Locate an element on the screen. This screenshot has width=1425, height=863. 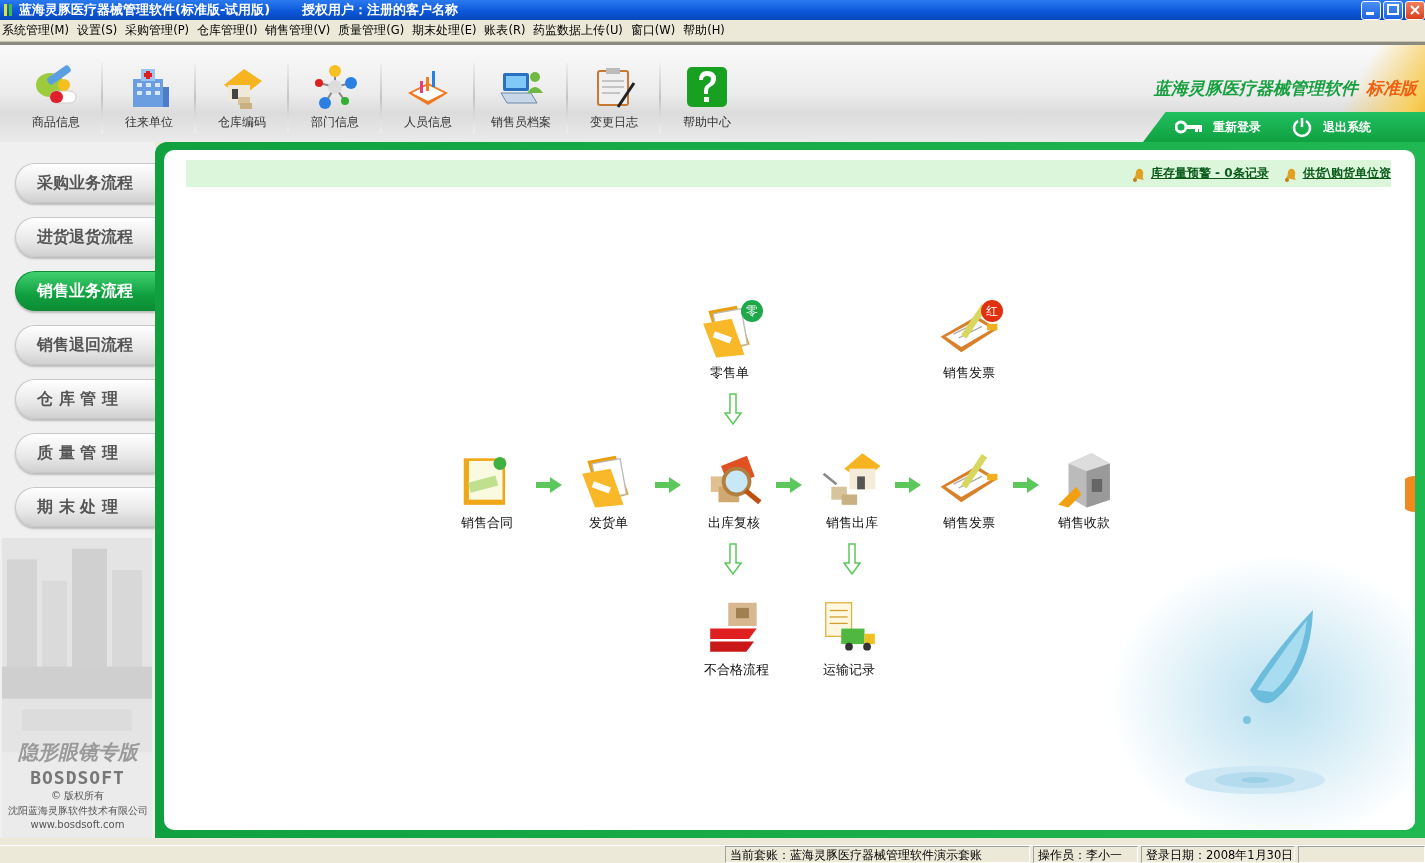
maximize-icon is located at coordinates (1393, 10).